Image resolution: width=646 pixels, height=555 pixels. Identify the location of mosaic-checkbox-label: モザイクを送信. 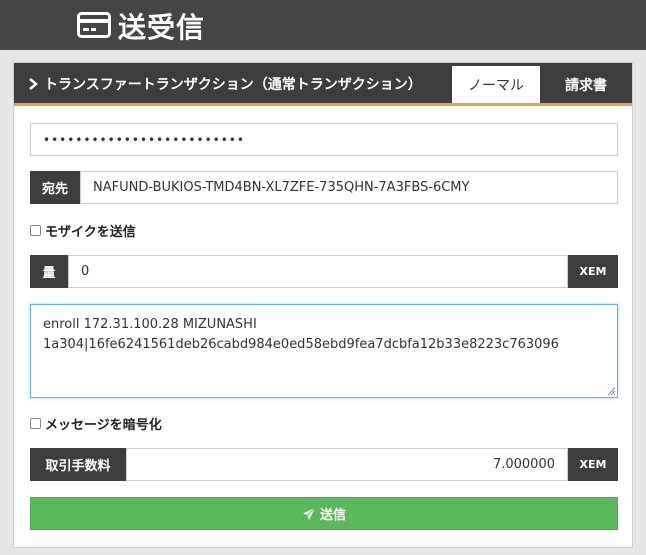
(90, 232).